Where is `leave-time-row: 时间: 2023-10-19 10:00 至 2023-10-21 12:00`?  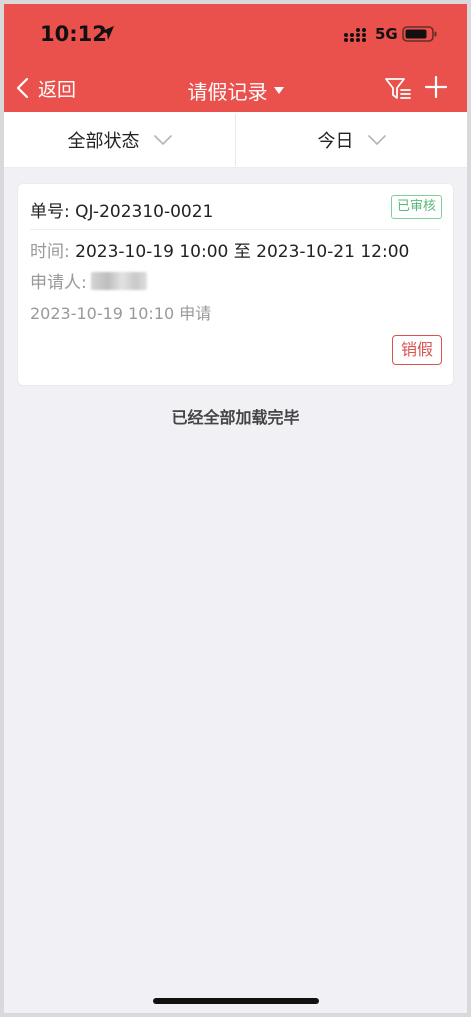
leave-time-row: 时间: 2023-10-19 10:00 至 2023-10-21 12:00 is located at coordinates (219, 249).